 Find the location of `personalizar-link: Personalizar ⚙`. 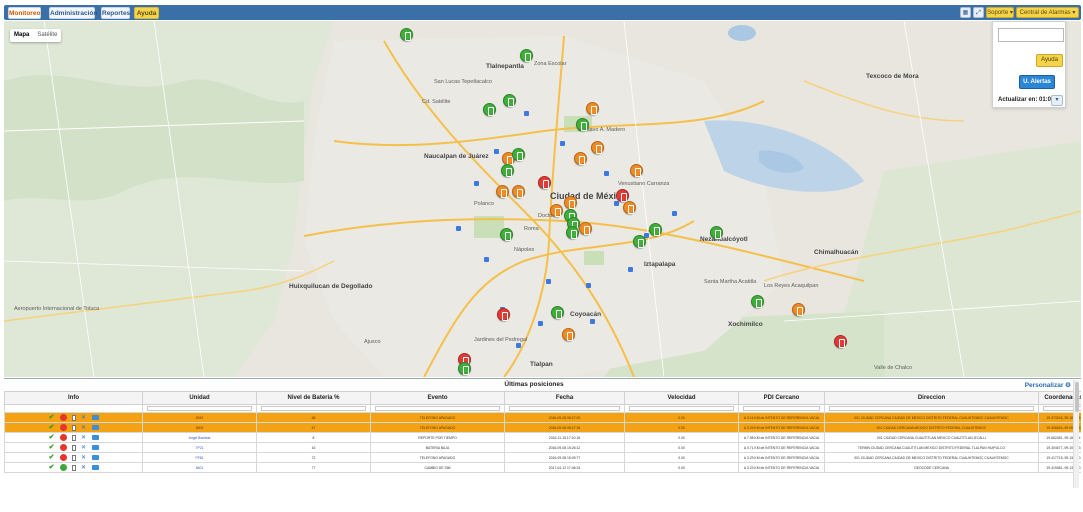

personalizar-link: Personalizar ⚙ is located at coordinates (1048, 385).